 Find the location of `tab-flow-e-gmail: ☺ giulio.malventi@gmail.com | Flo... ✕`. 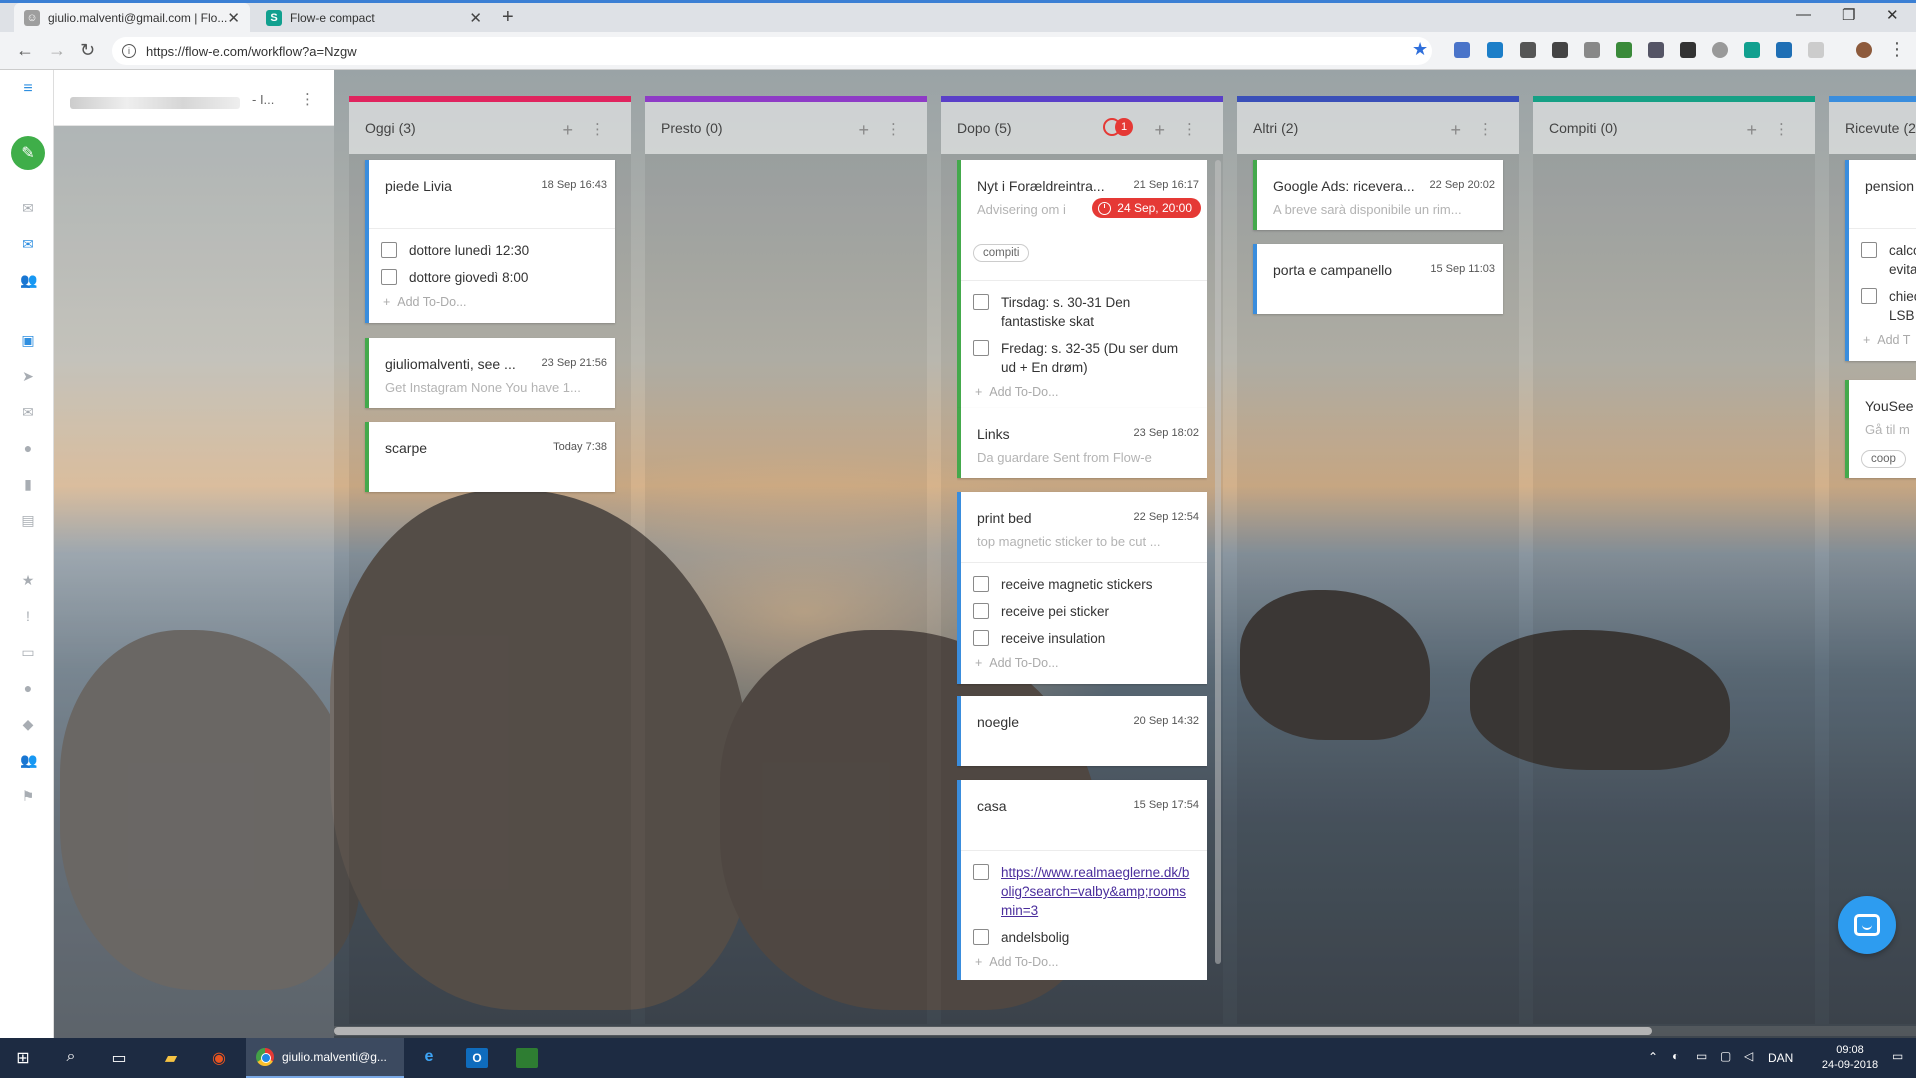

tab-flow-e-gmail: ☺ giulio.malventi@gmail.com | Flo... ✕ is located at coordinates (132, 17).